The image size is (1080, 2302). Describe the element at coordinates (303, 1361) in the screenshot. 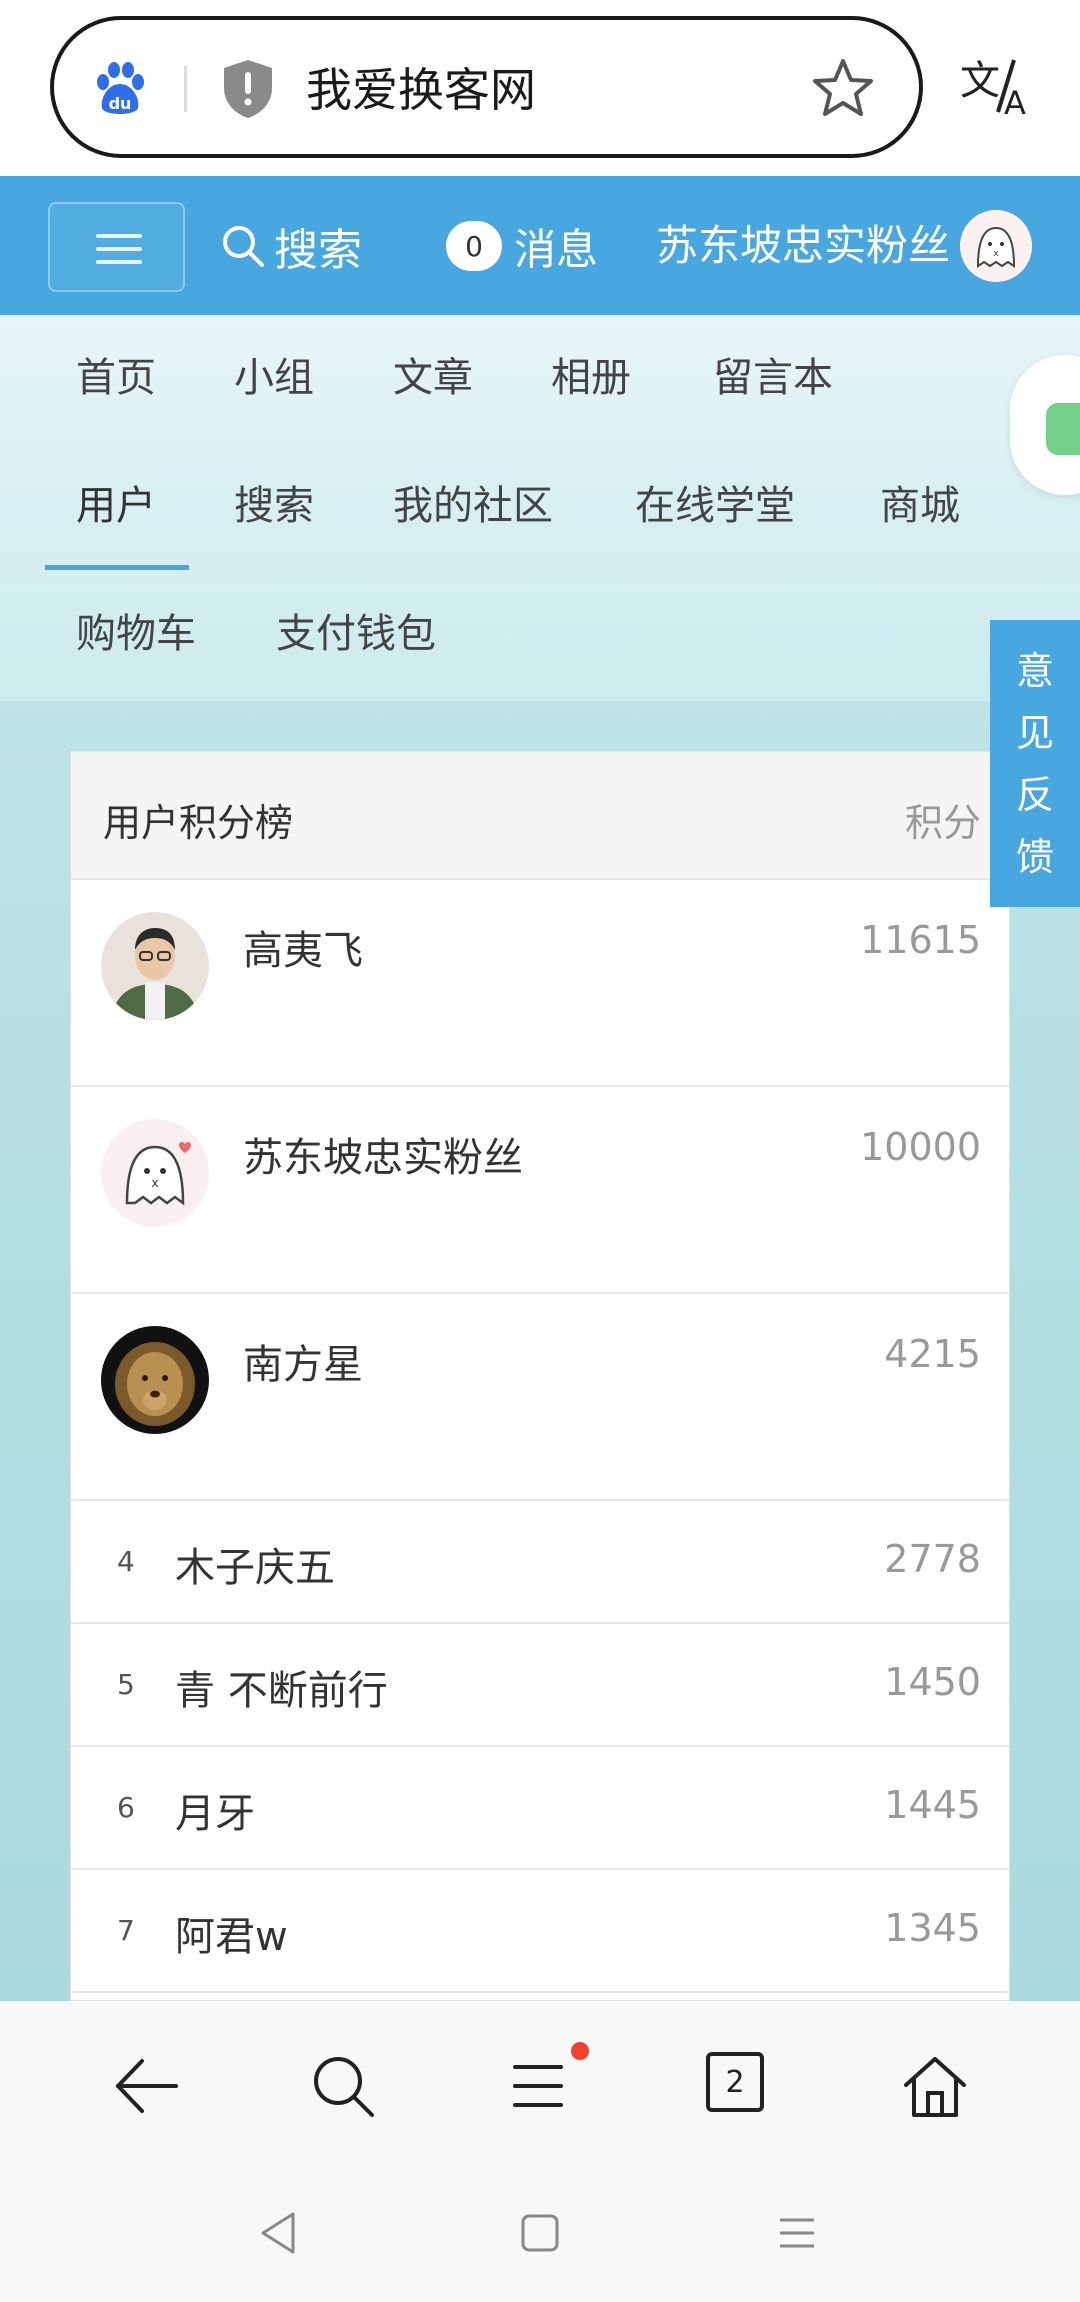

I see `leaderboard-username: 南方星` at that location.